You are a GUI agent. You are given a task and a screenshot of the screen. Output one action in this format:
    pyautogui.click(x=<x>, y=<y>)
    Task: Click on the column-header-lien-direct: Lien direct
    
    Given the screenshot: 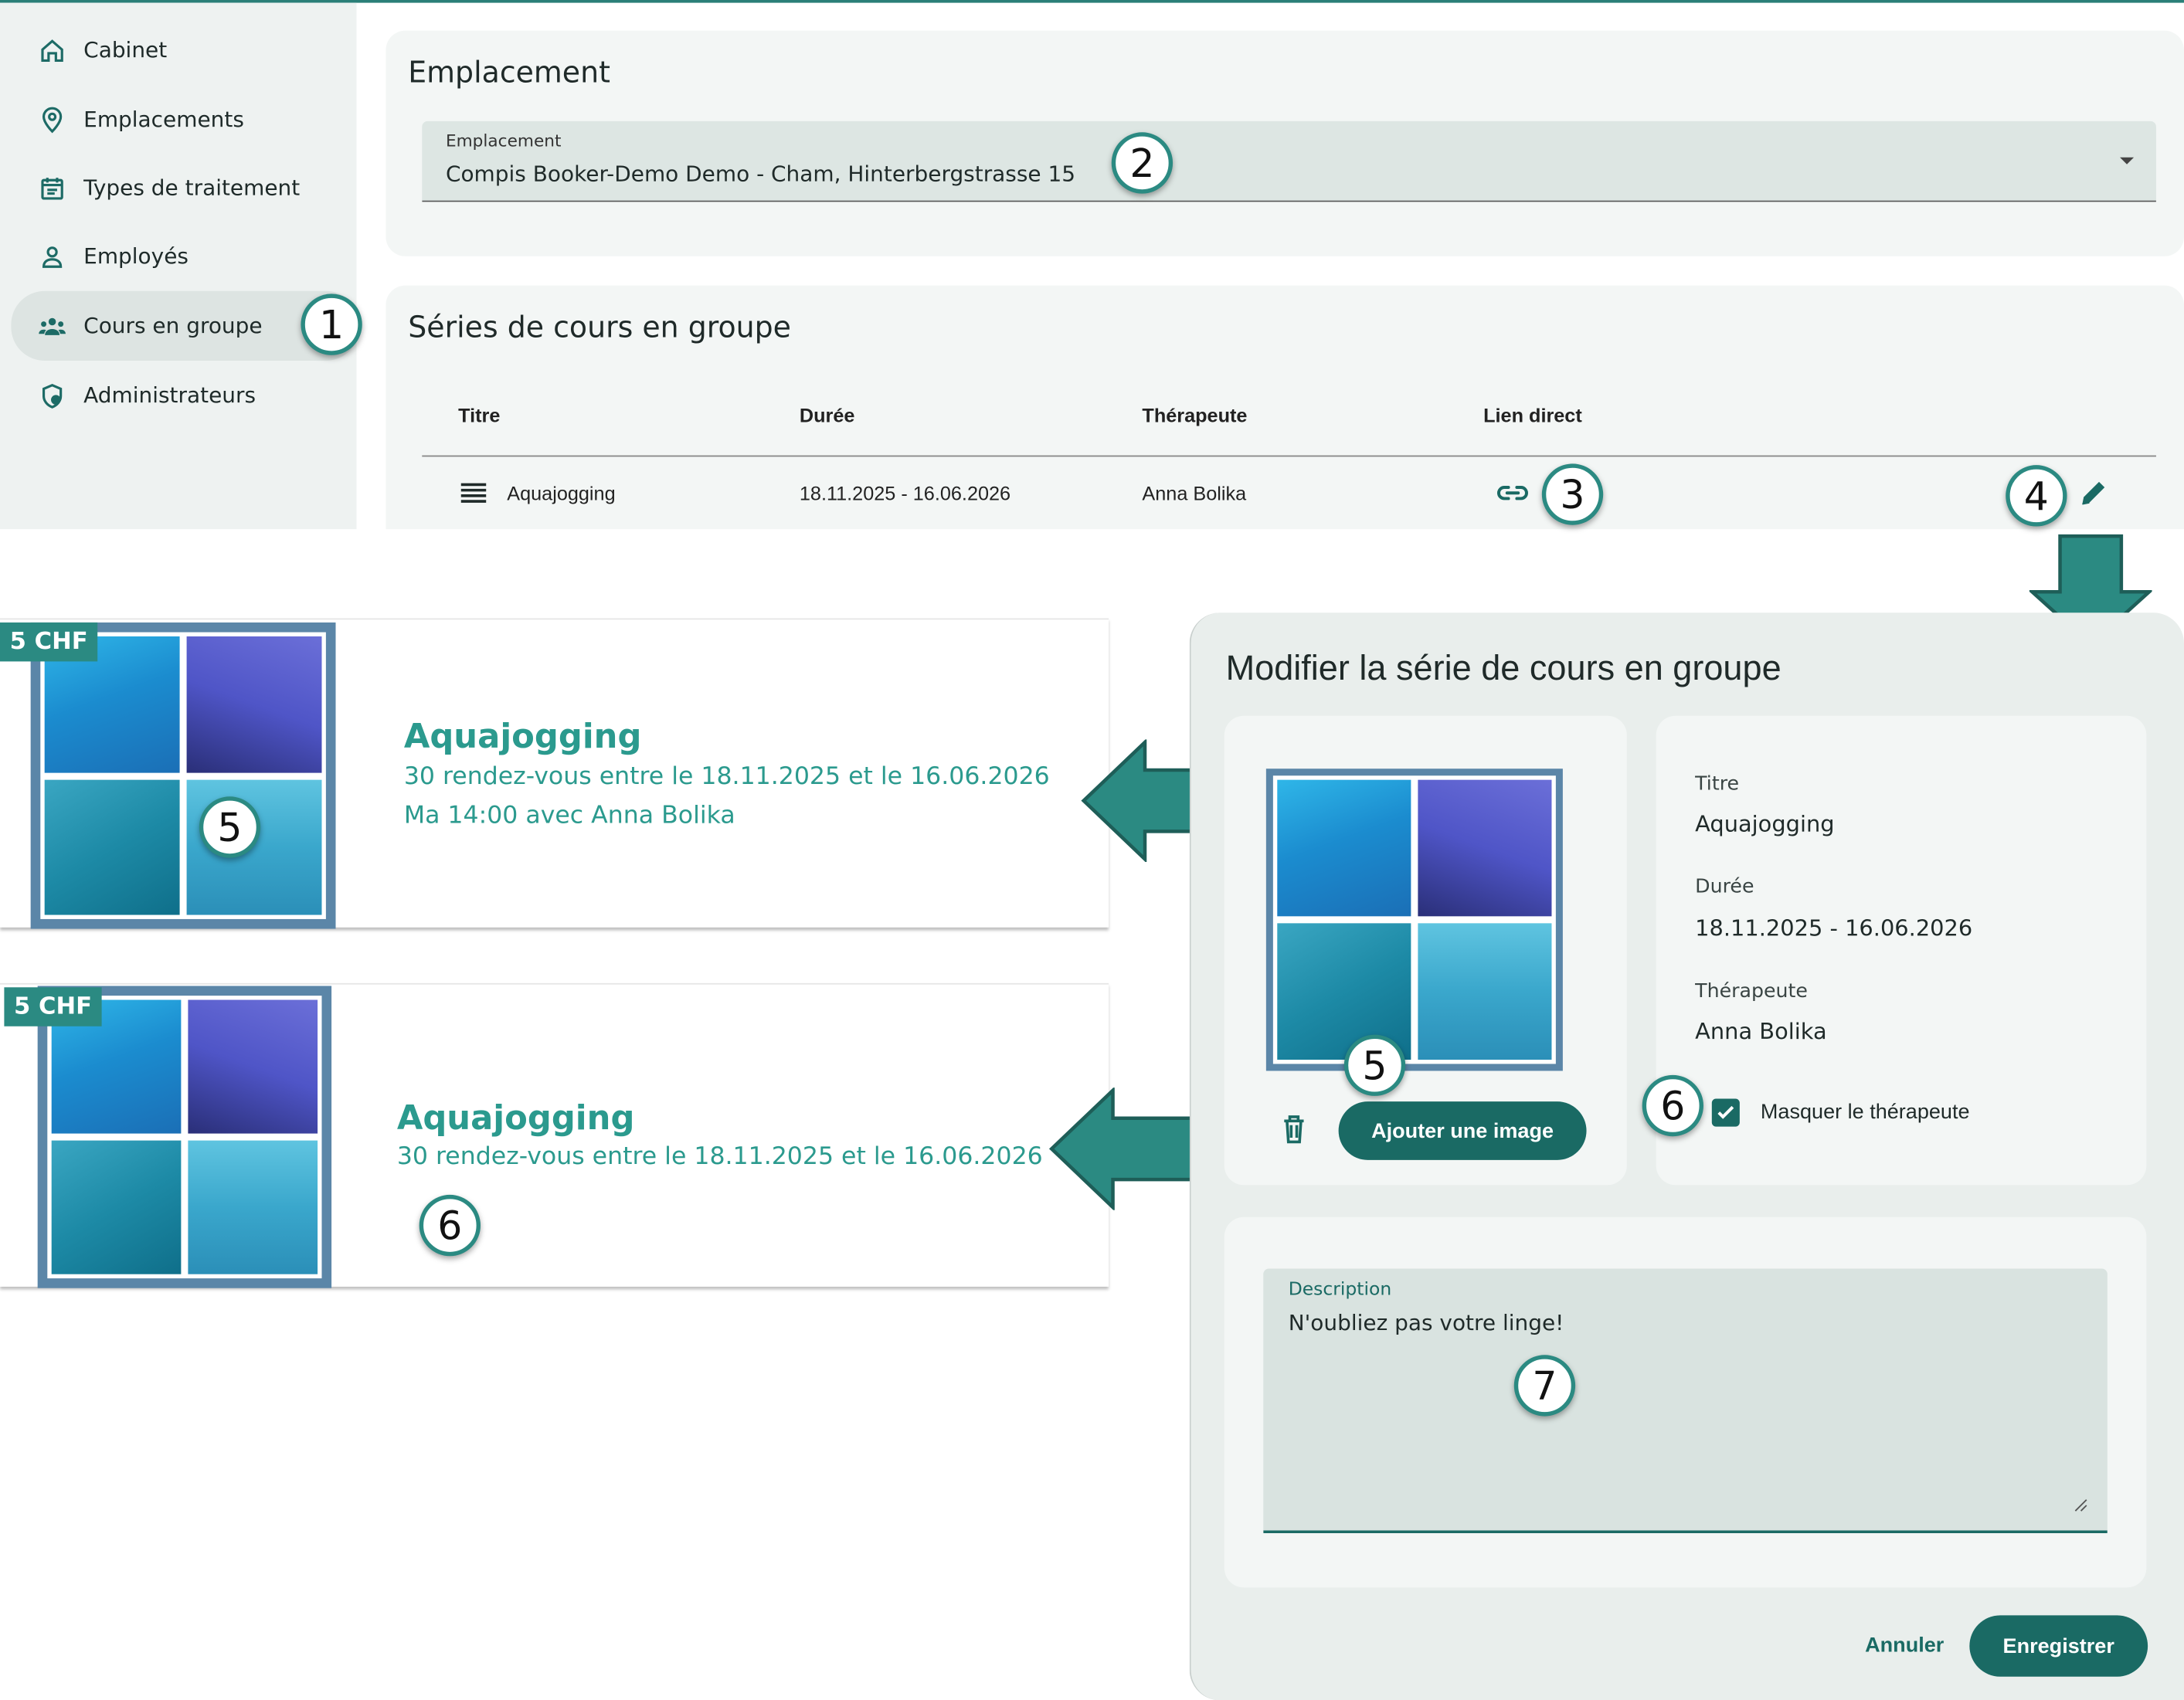 What is the action you would take?
    pyautogui.click(x=1532, y=414)
    